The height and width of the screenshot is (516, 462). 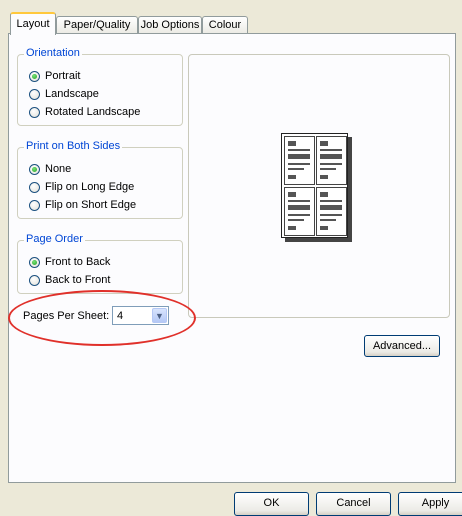 What do you see at coordinates (66, 316) in the screenshot?
I see `pages-per-sheet-label: Pages Per Sheet:` at bounding box center [66, 316].